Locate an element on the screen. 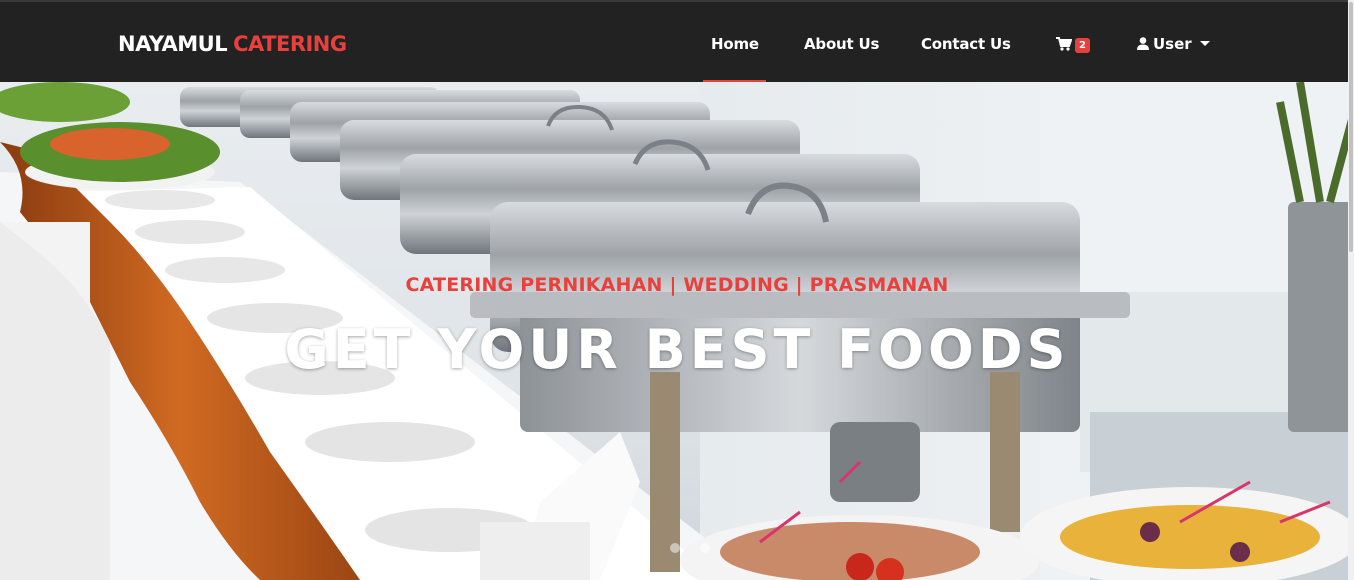  brand-name: NAYAMUL is located at coordinates (173, 44).